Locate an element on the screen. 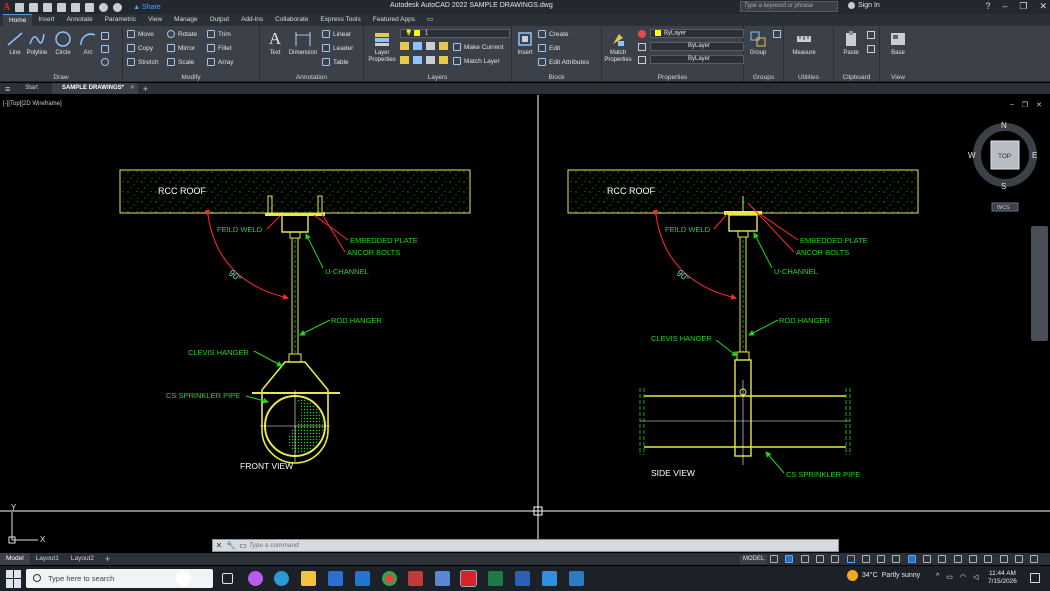 This screenshot has width=1050, height=591. edge-icon is located at coordinates (281, 578).